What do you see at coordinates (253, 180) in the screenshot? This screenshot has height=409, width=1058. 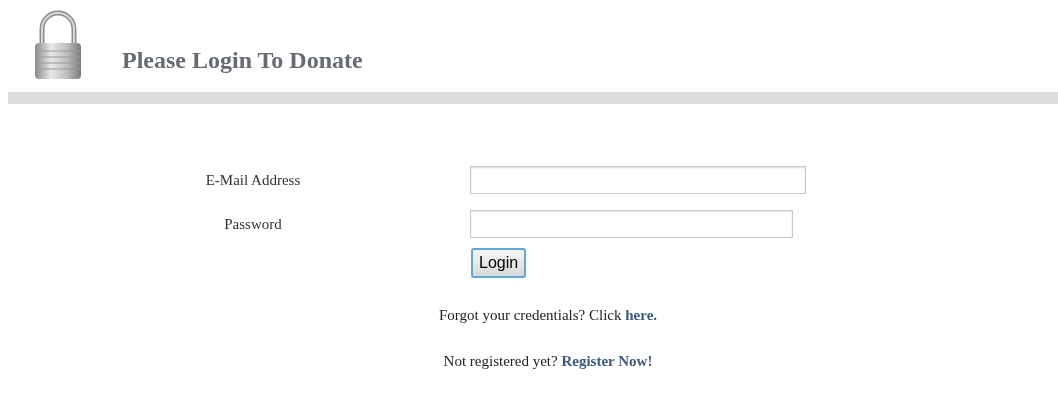 I see `field-label: E-Mail Address` at bounding box center [253, 180].